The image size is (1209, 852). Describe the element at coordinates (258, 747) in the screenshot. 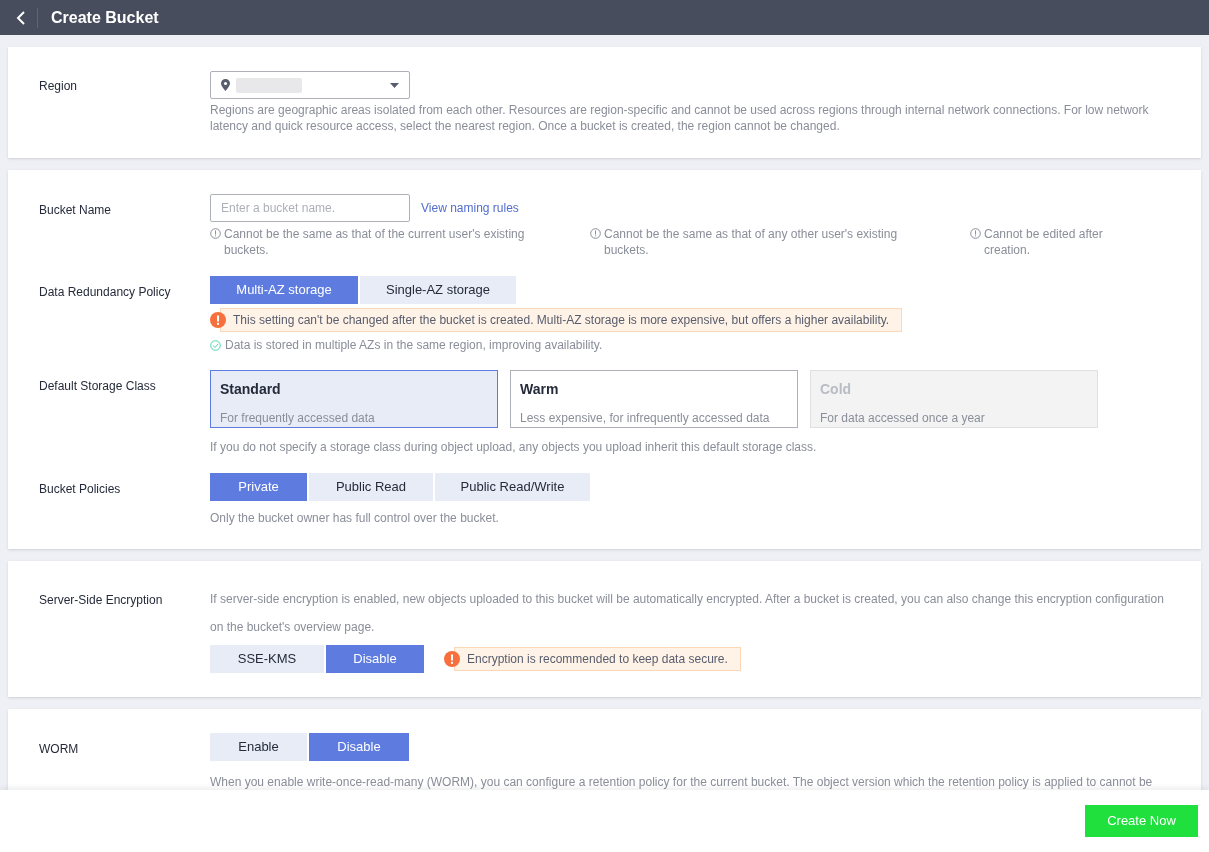

I see `option-tab: Enable` at that location.